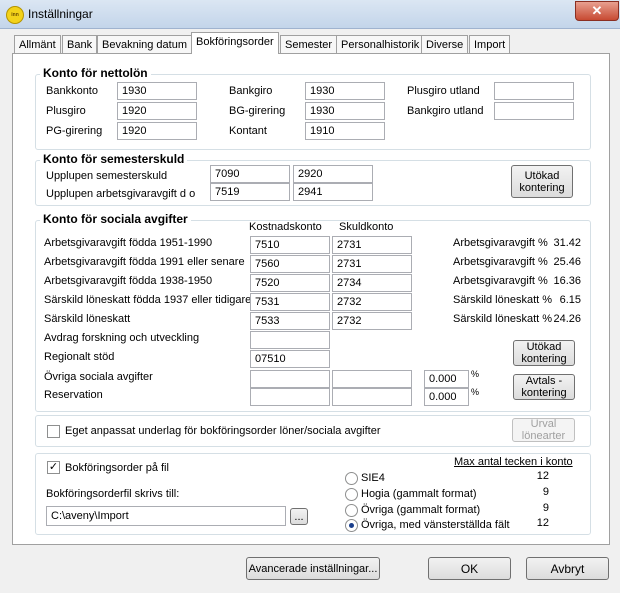 Image resolution: width=620 pixels, height=593 pixels. What do you see at coordinates (53, 431) in the screenshot?
I see `eget-underlag-checkbox` at bounding box center [53, 431].